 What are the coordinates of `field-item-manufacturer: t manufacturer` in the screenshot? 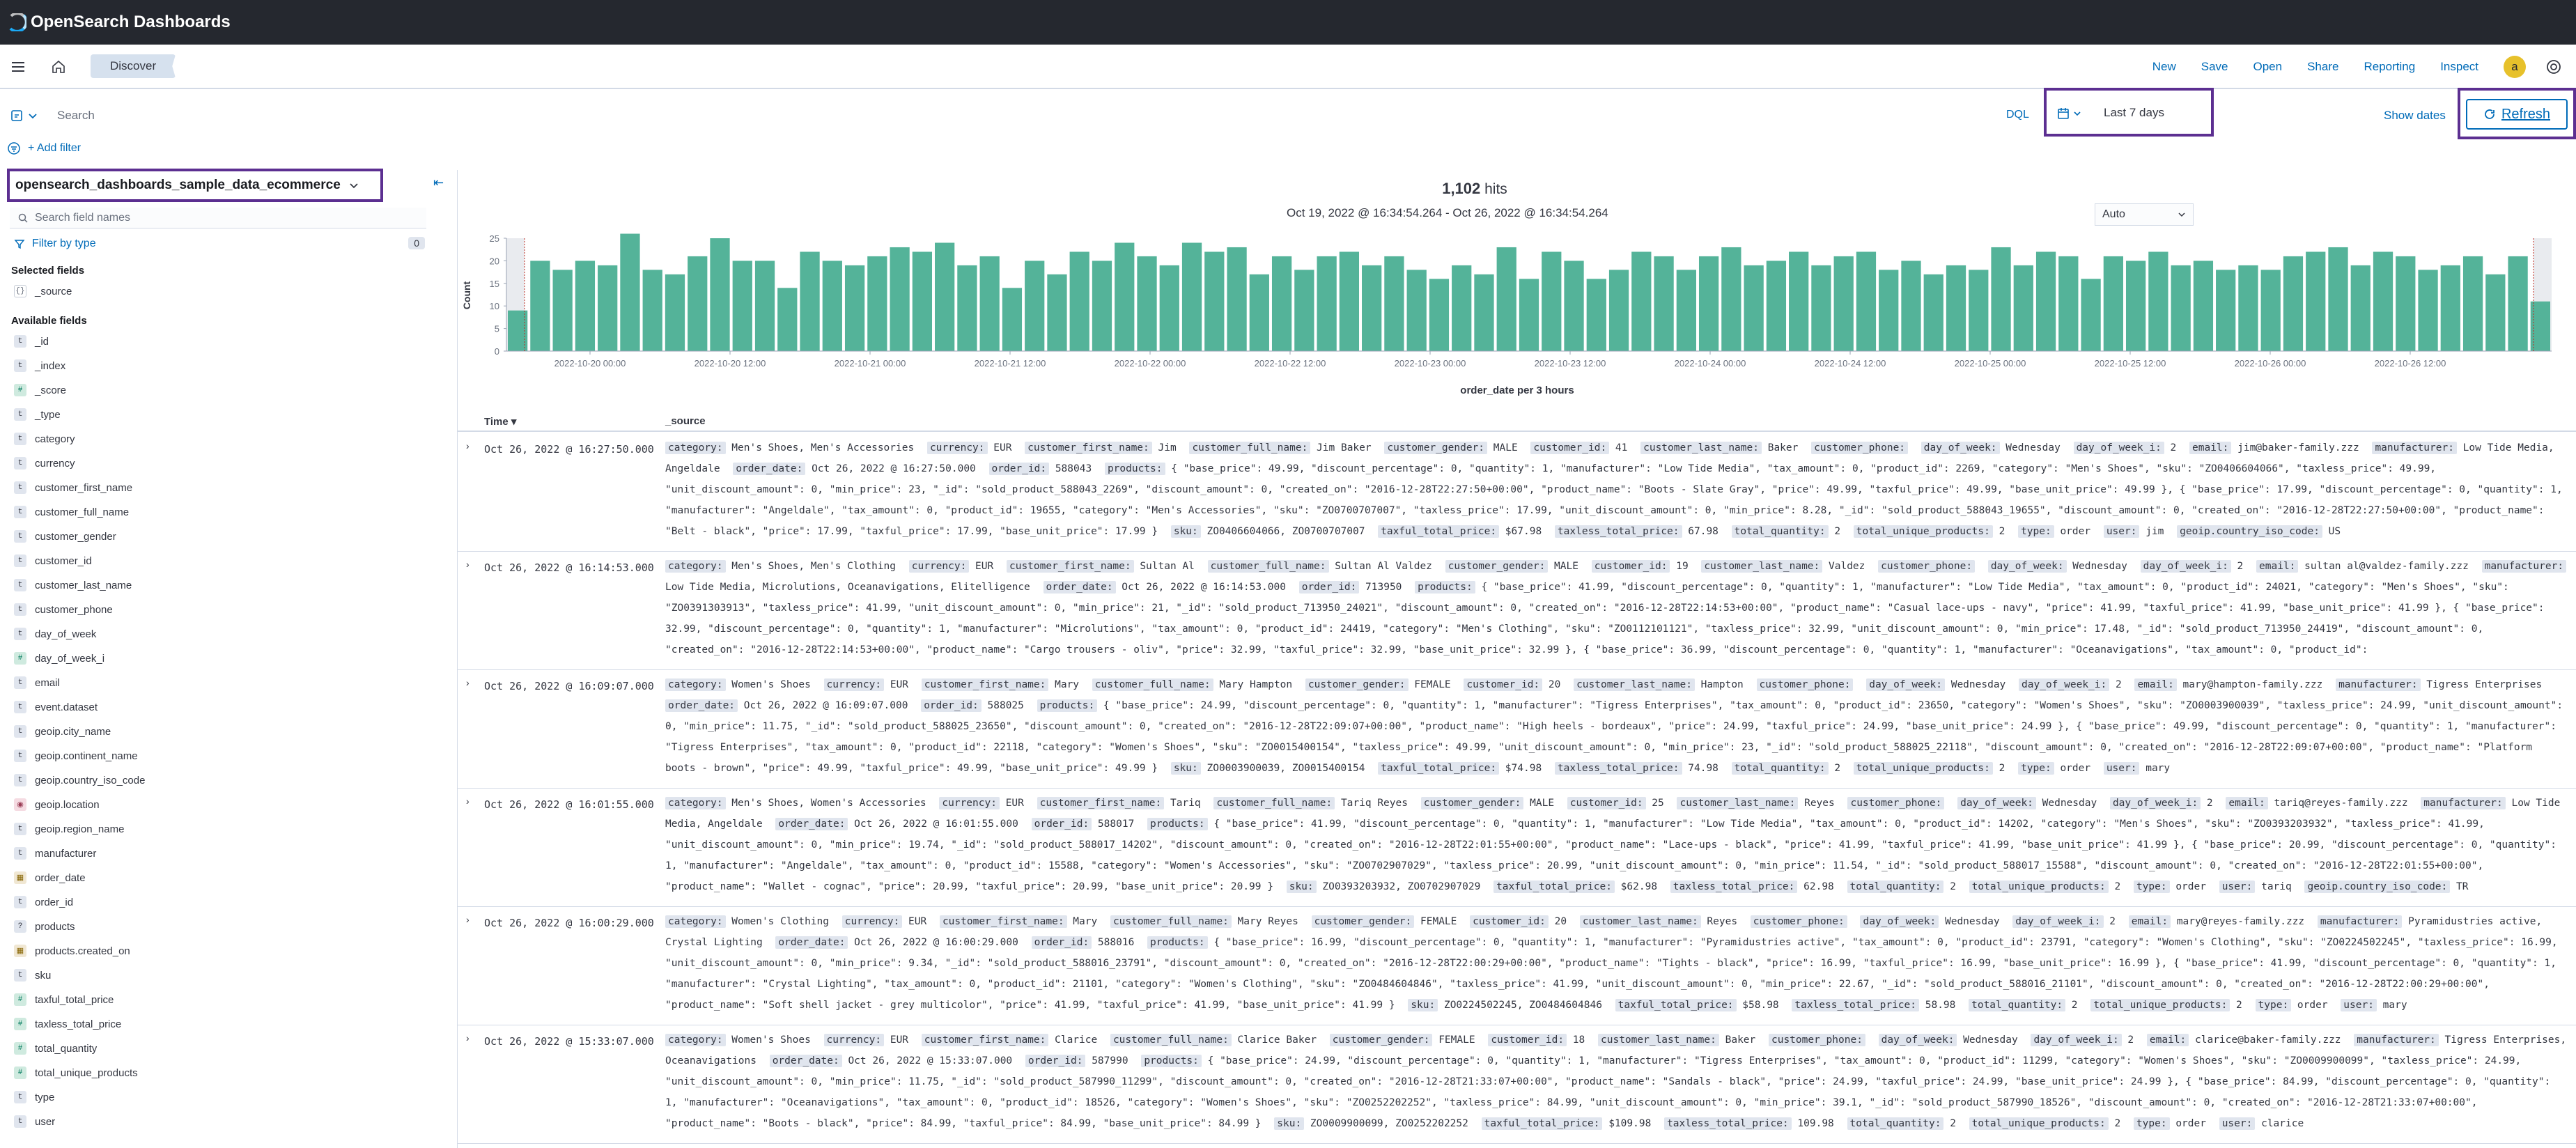 It's located at (55, 854).